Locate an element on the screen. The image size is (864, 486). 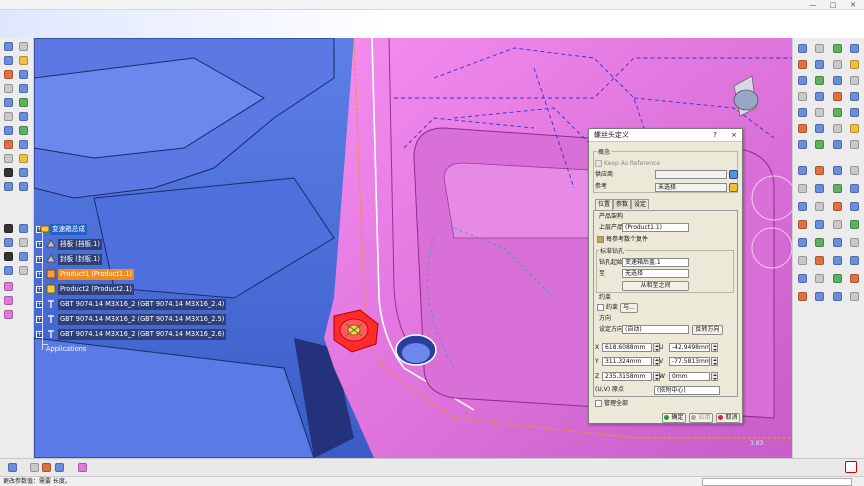
tool-icon-b5 is located at coordinates (82, 467).